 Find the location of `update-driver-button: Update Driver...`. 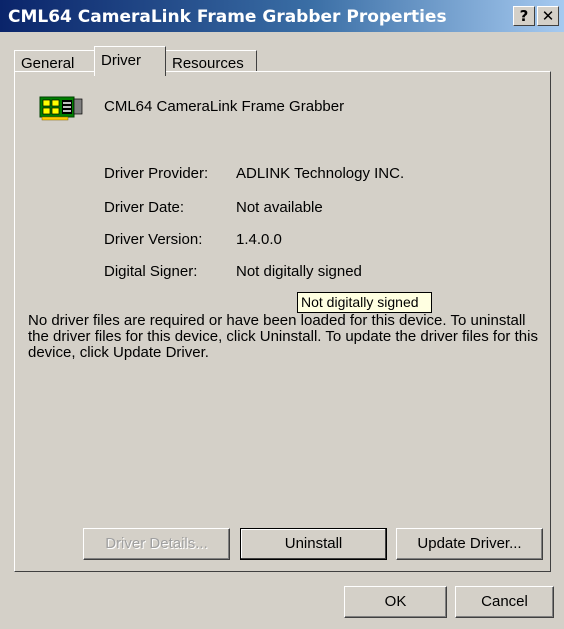

update-driver-button: Update Driver... is located at coordinates (469, 544).